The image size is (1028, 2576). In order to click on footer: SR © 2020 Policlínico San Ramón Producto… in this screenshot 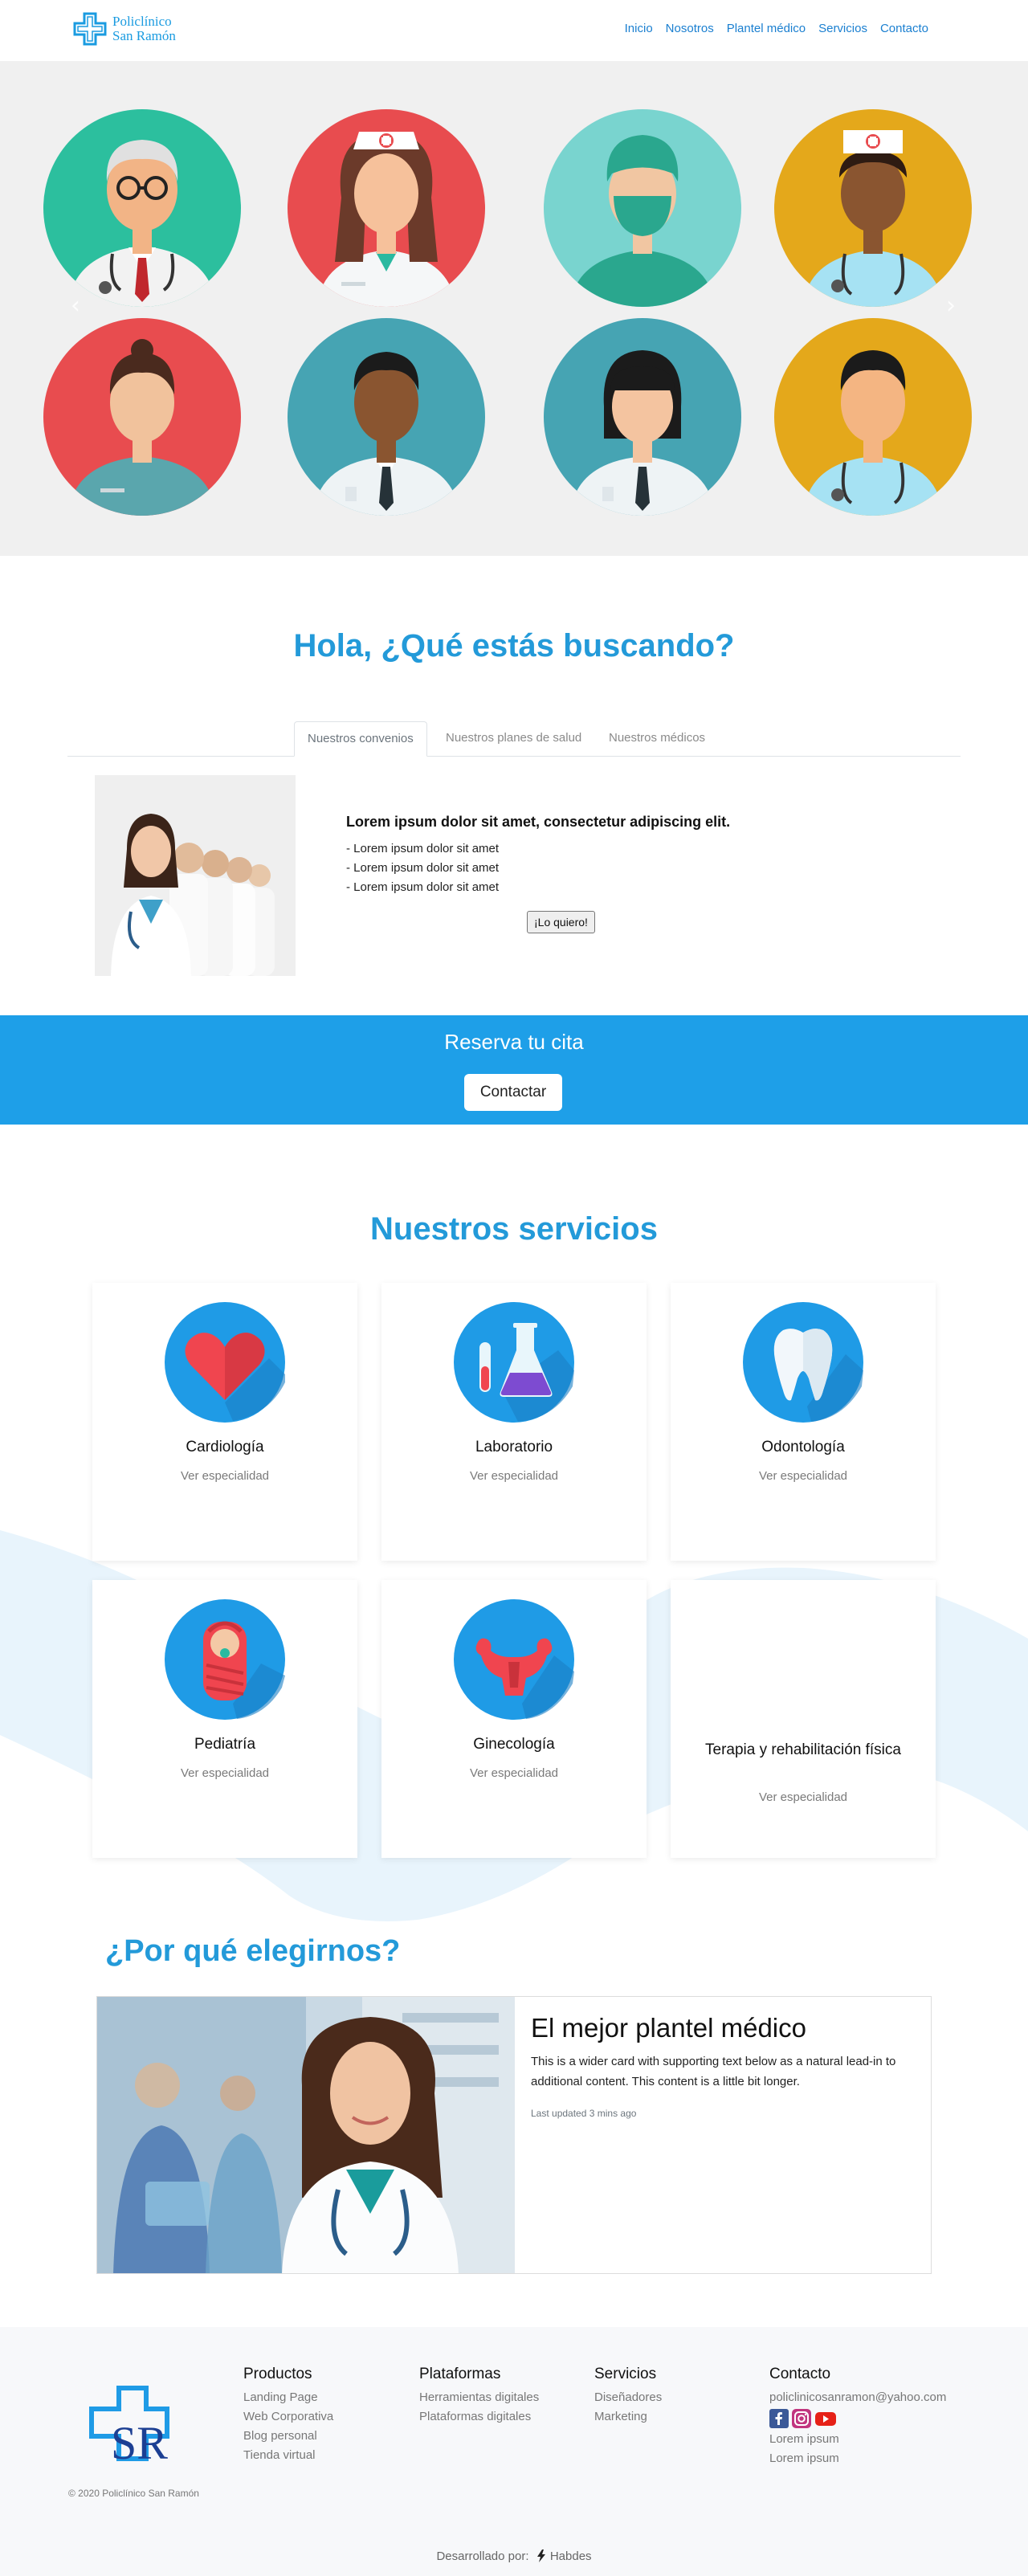, I will do `click(514, 2451)`.